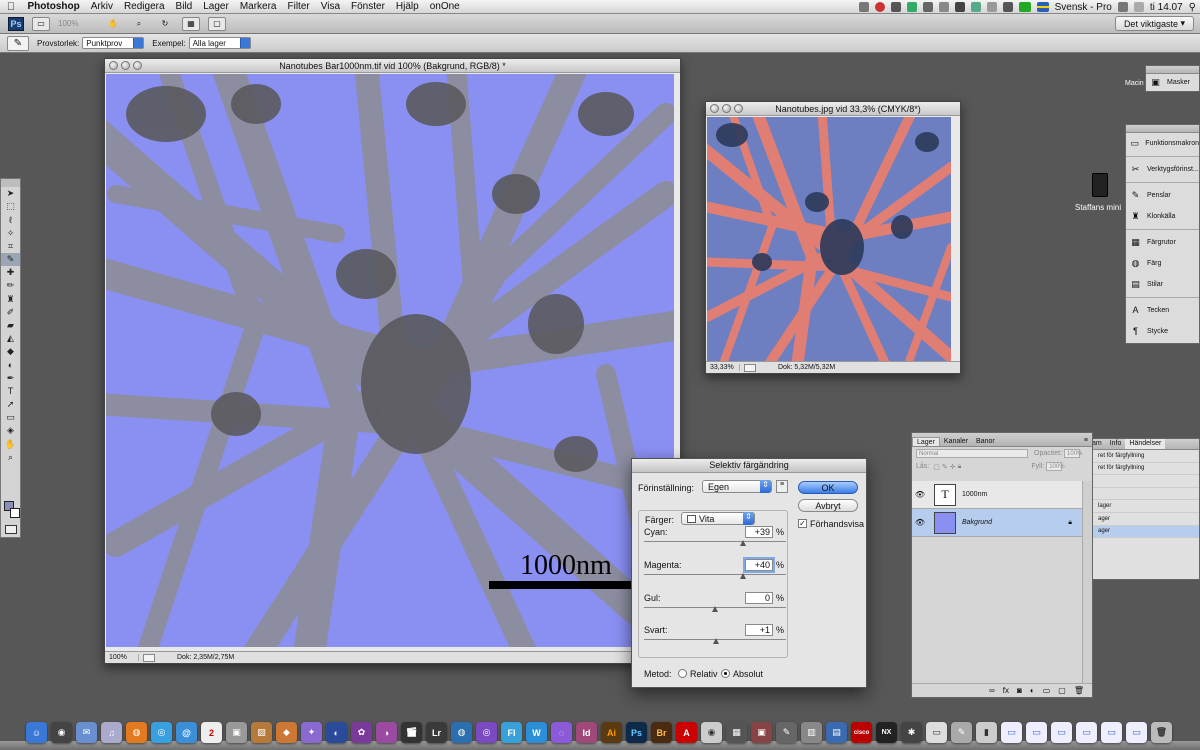 The width and height of the screenshot is (1200, 750). I want to click on cancel-button: Avbryt, so click(828, 505).